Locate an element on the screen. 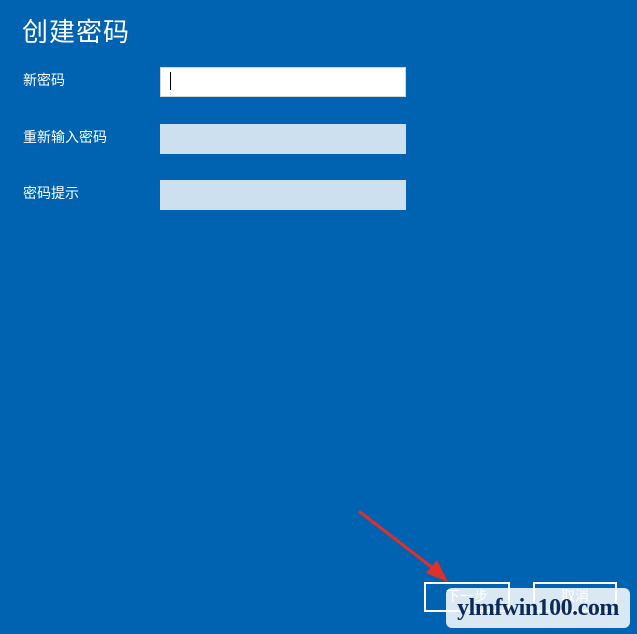 Image resolution: width=637 pixels, height=634 pixels. page-title: 创建密码 is located at coordinates (76, 33).